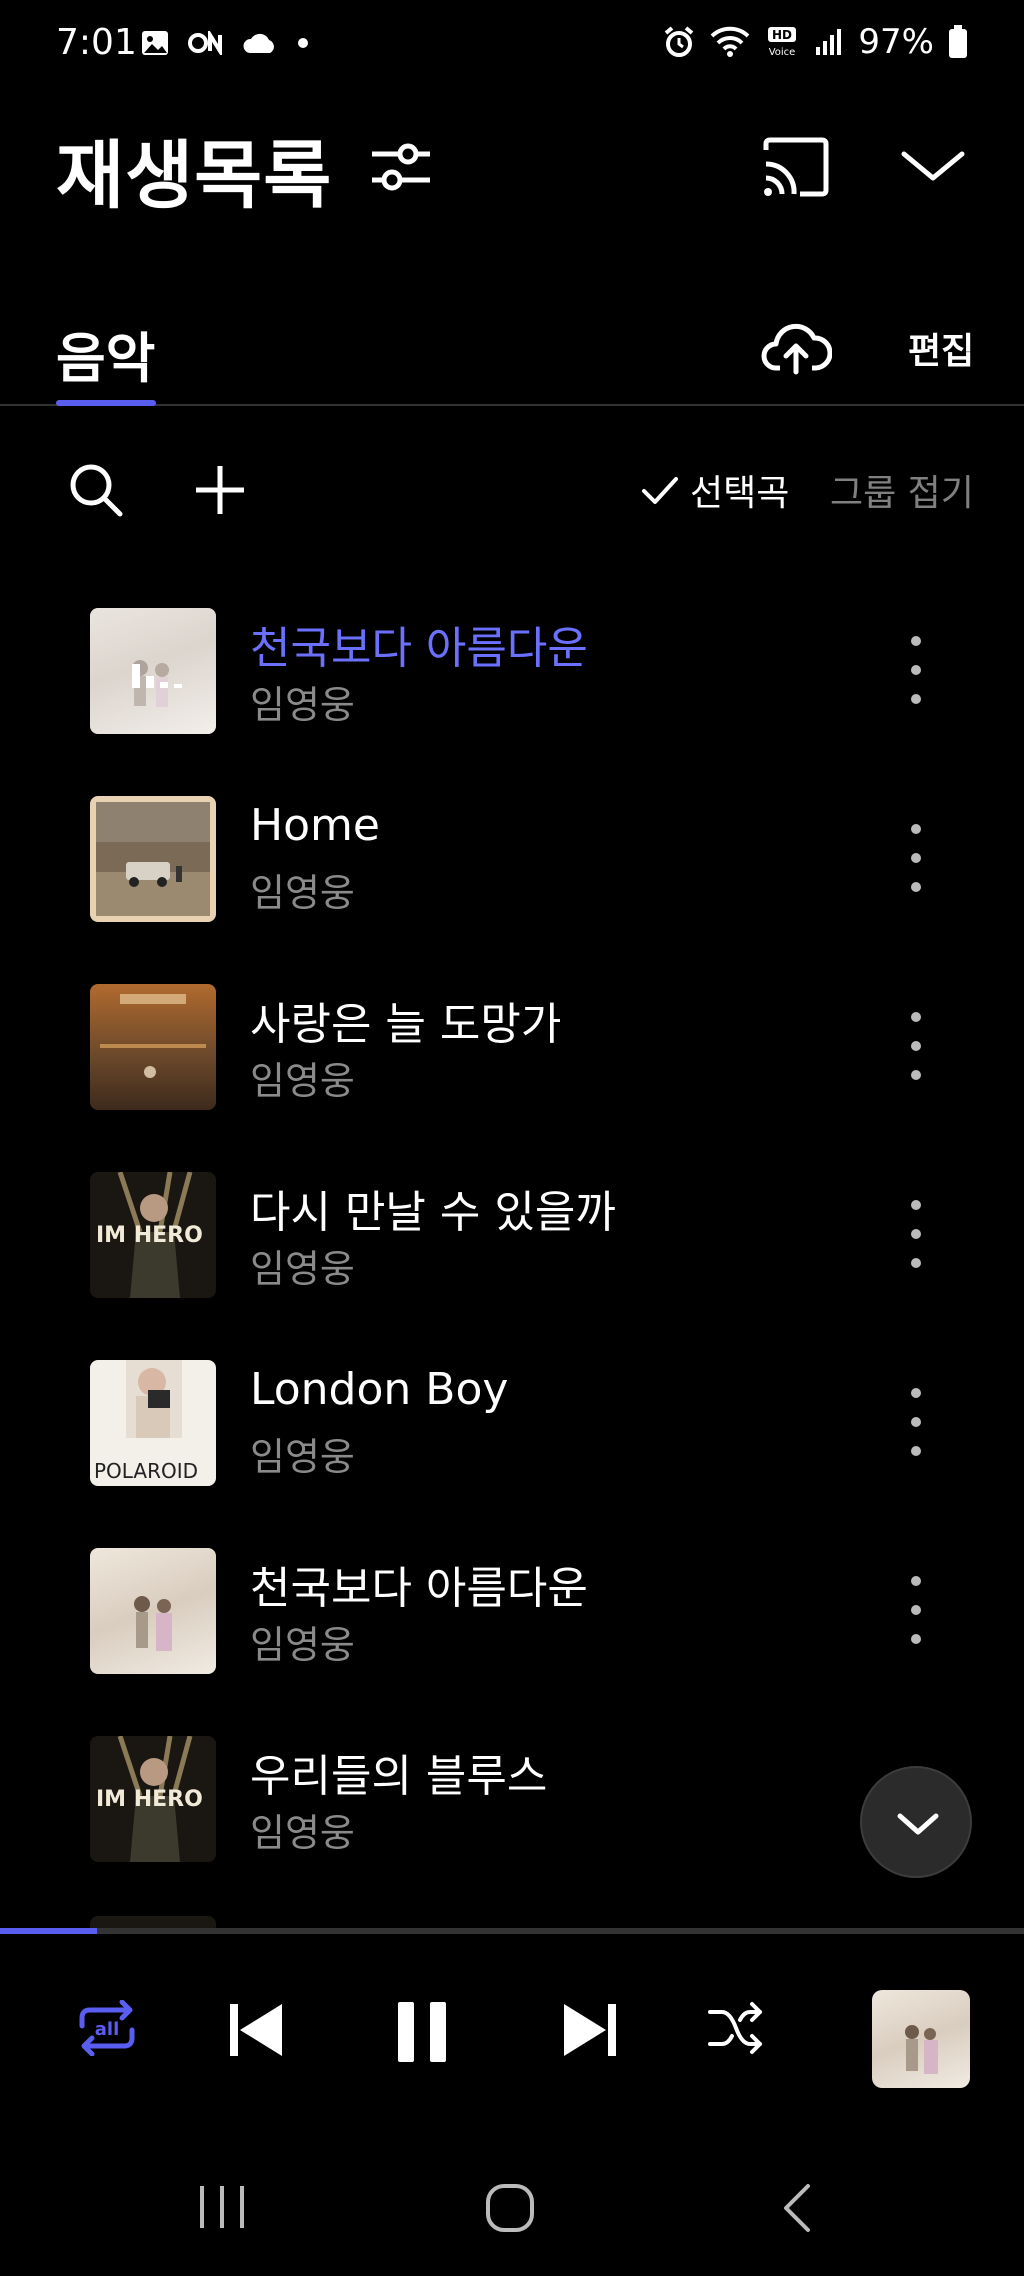 Image resolution: width=1024 pixels, height=2276 pixels. I want to click on on-icon, so click(206, 43).